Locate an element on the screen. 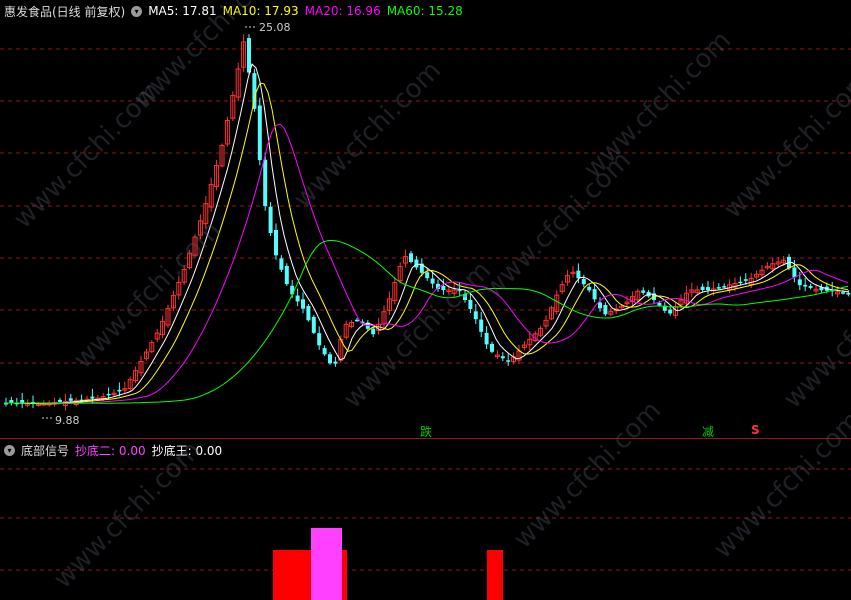 This screenshot has height=600, width=851. stock-name: 惠发食品(日线 前复权) is located at coordinates (65, 11).